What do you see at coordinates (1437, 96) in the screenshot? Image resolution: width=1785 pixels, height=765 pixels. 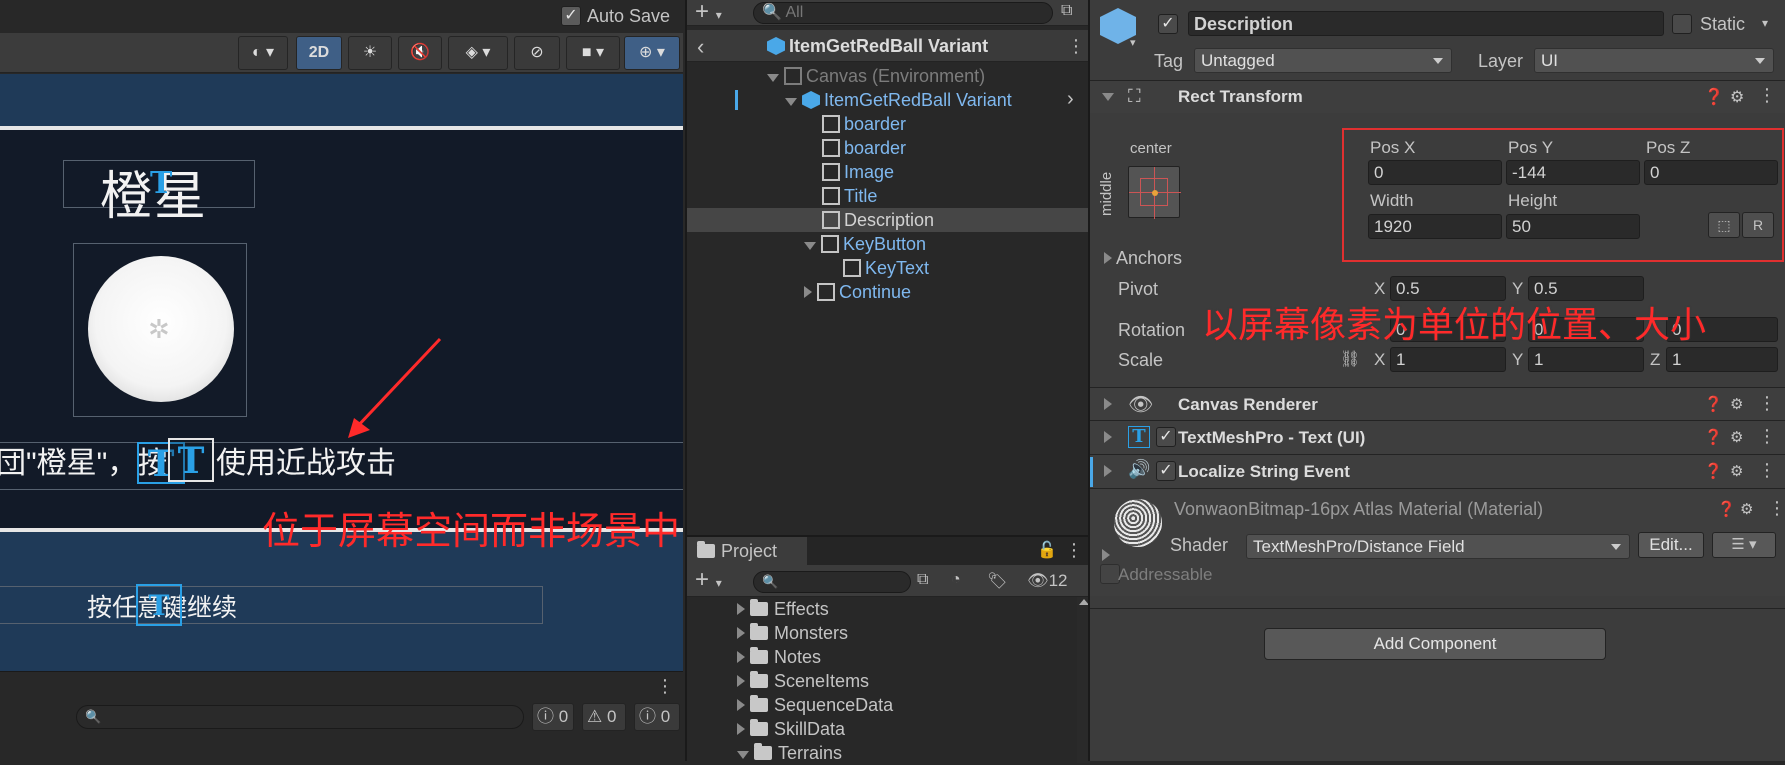 I see `rect-transform-header: ⛶ Rect Transform ❓ ⚙ ⋮` at bounding box center [1437, 96].